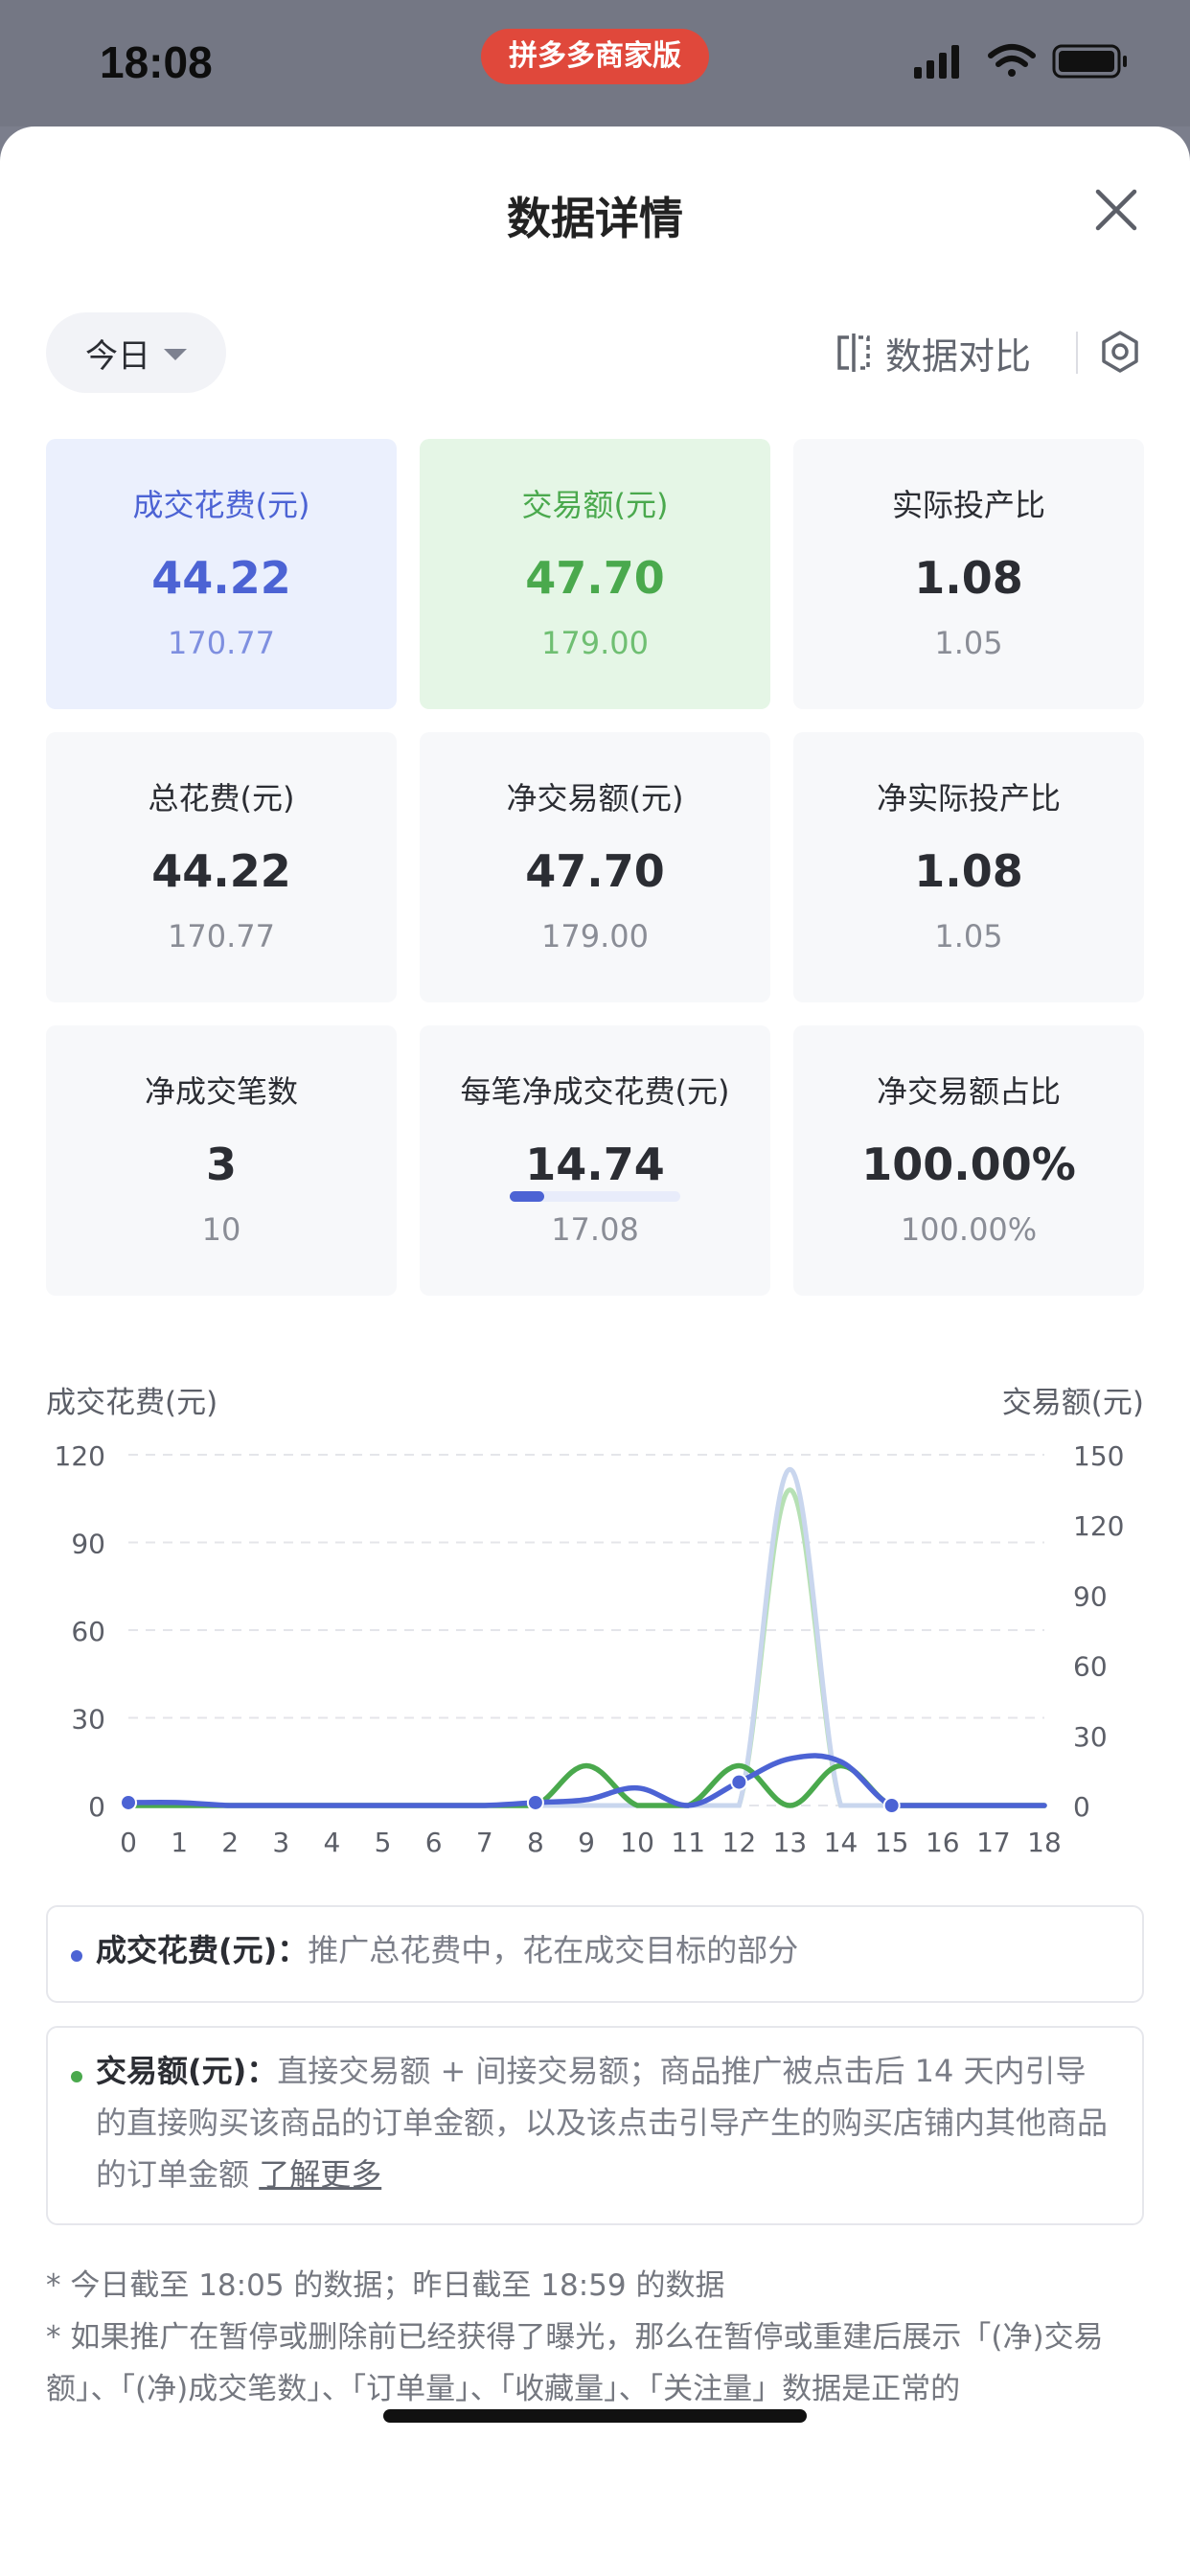 The width and height of the screenshot is (1190, 2576). I want to click on metric-label: 成交花费(元), so click(221, 505).